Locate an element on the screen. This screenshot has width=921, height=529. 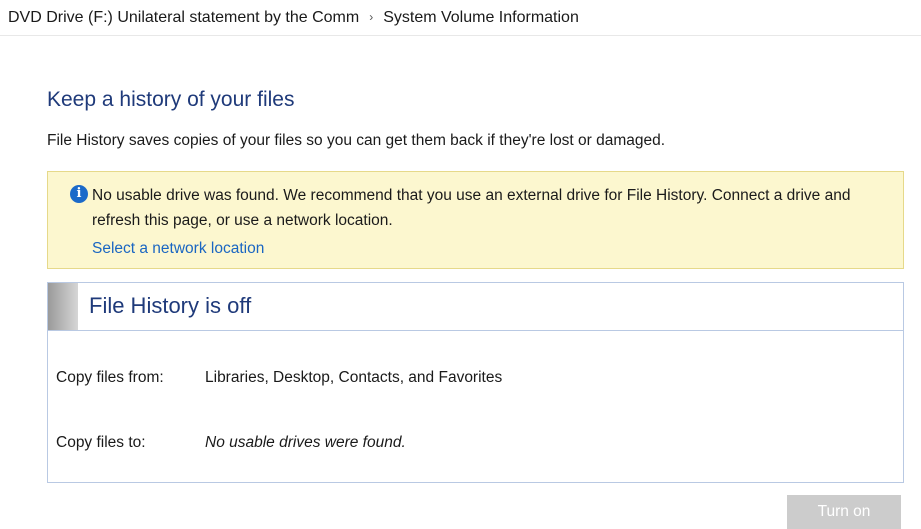
info-icon: i is located at coordinates (79, 194).